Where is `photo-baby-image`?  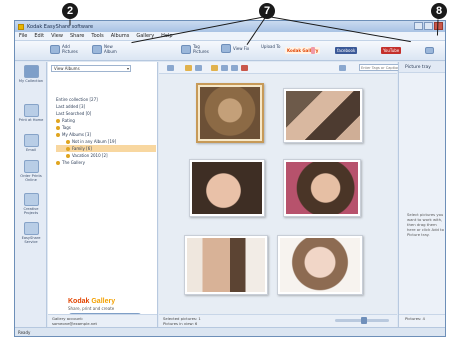 photo-baby-image is located at coordinates (320, 265).